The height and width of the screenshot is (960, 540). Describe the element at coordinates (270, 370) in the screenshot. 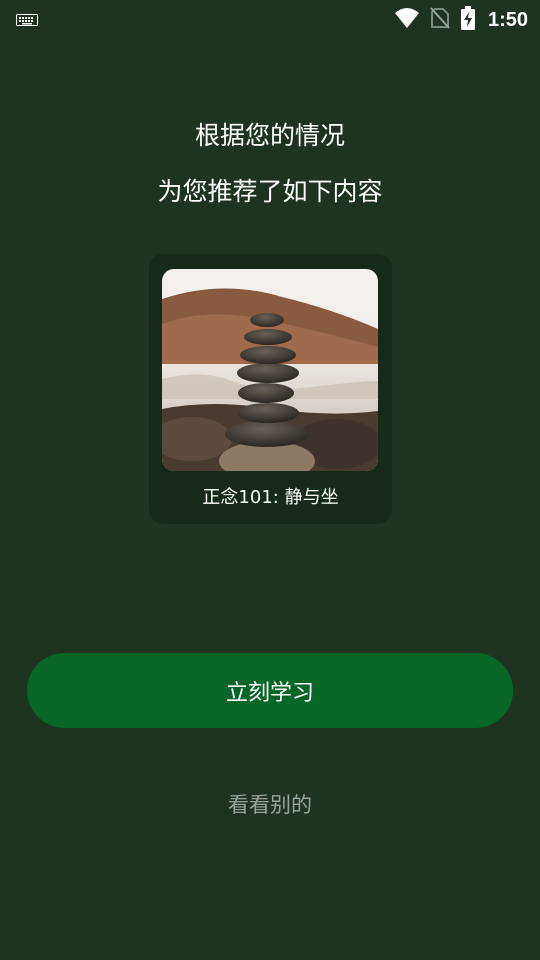

I see `stacked-stones-image` at that location.